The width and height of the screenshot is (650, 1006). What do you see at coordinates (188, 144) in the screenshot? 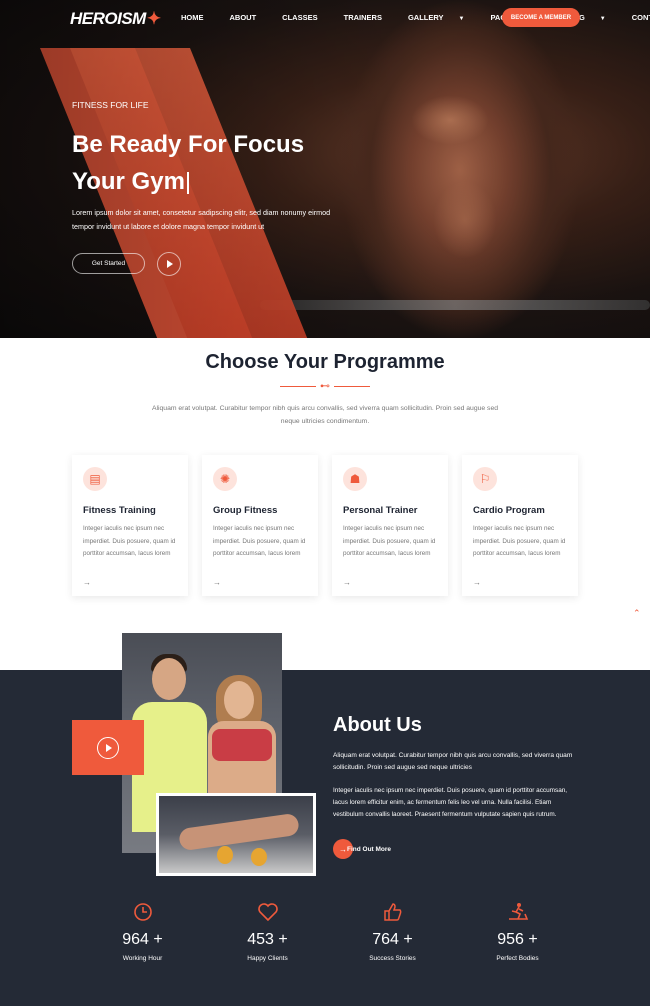
I see `hero-title-line1: Be Ready For Focus` at bounding box center [188, 144].